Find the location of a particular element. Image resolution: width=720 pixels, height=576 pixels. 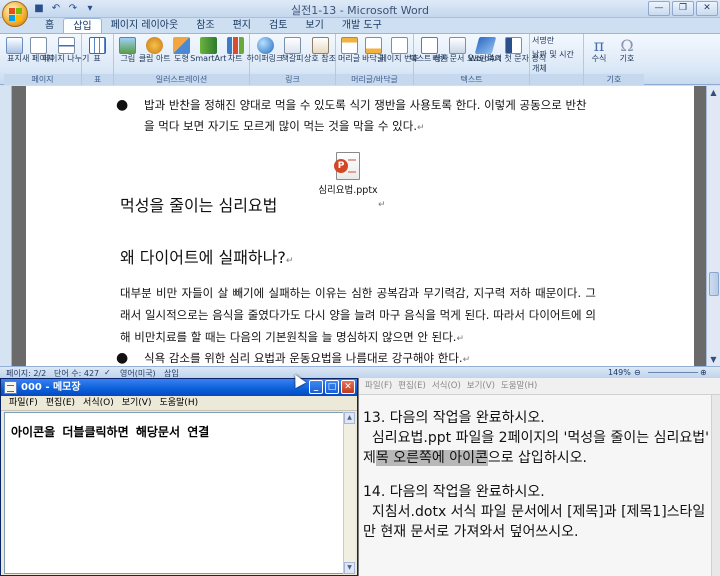

hyperlink-button: 하이퍼링크 is located at coordinates (265, 54).